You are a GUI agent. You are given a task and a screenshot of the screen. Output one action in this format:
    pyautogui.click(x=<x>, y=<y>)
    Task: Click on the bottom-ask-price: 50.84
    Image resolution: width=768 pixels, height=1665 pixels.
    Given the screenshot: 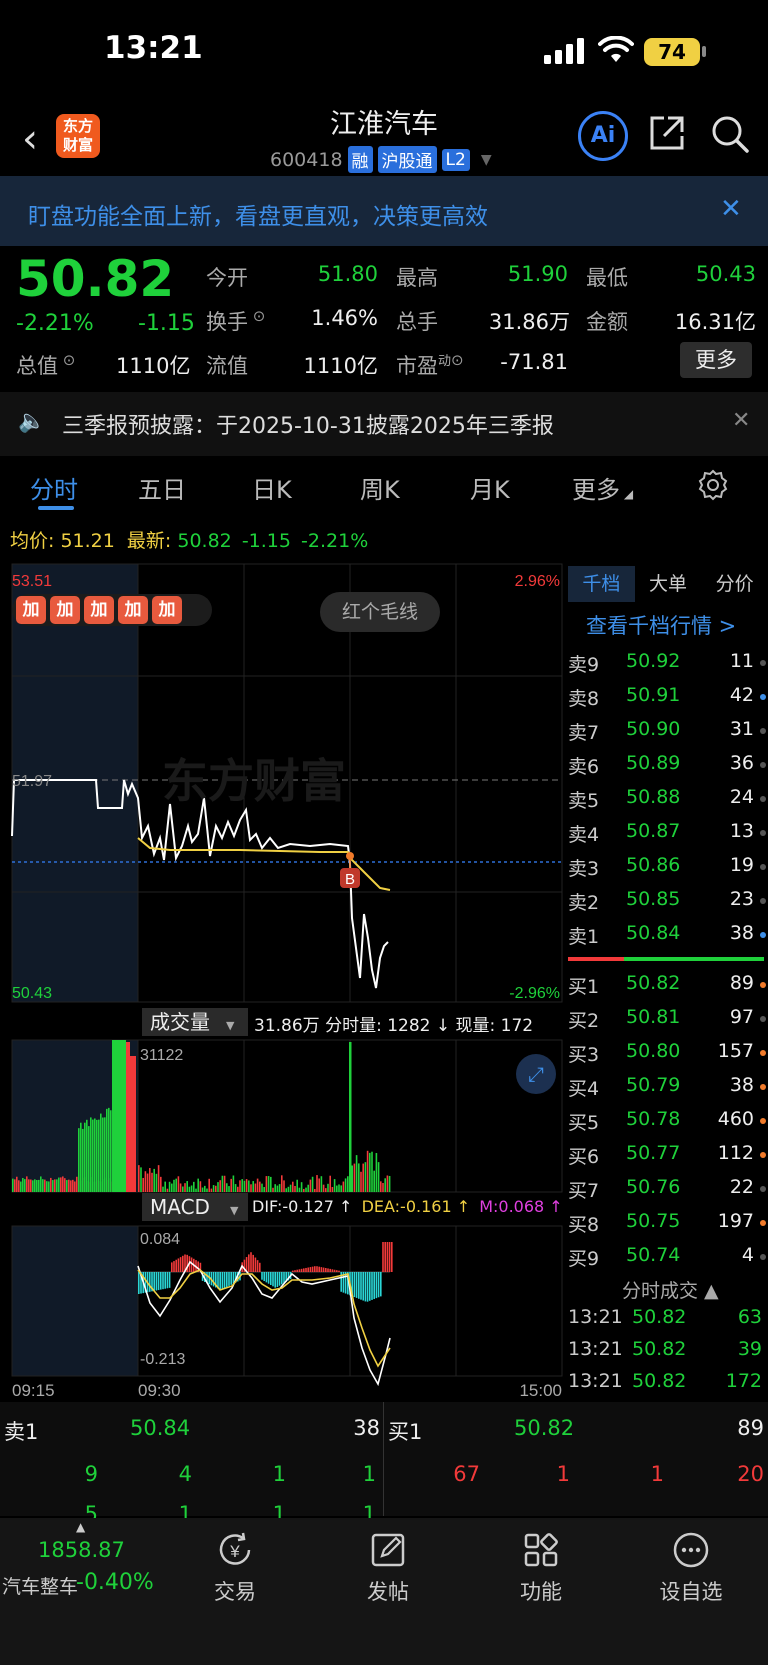 What is the action you would take?
    pyautogui.click(x=160, y=1428)
    